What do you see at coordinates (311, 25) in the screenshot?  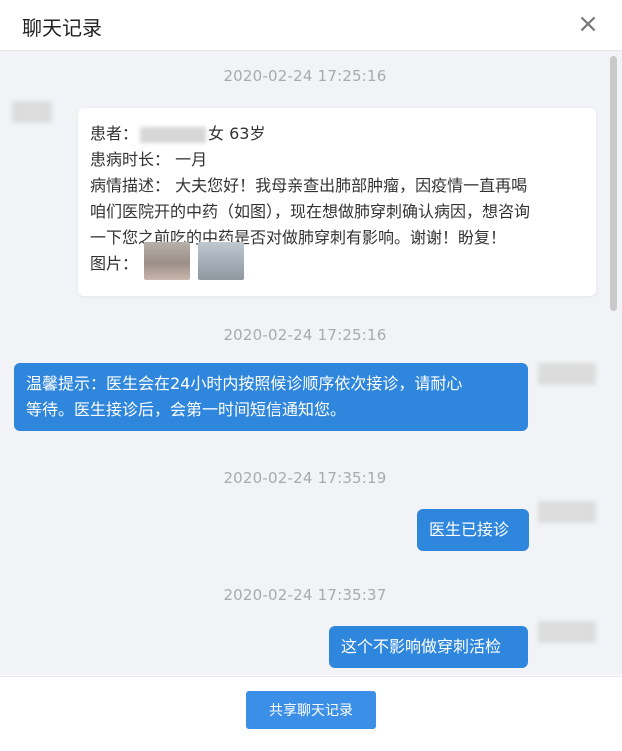 I see `dialog-header: 聊天记录 ×` at bounding box center [311, 25].